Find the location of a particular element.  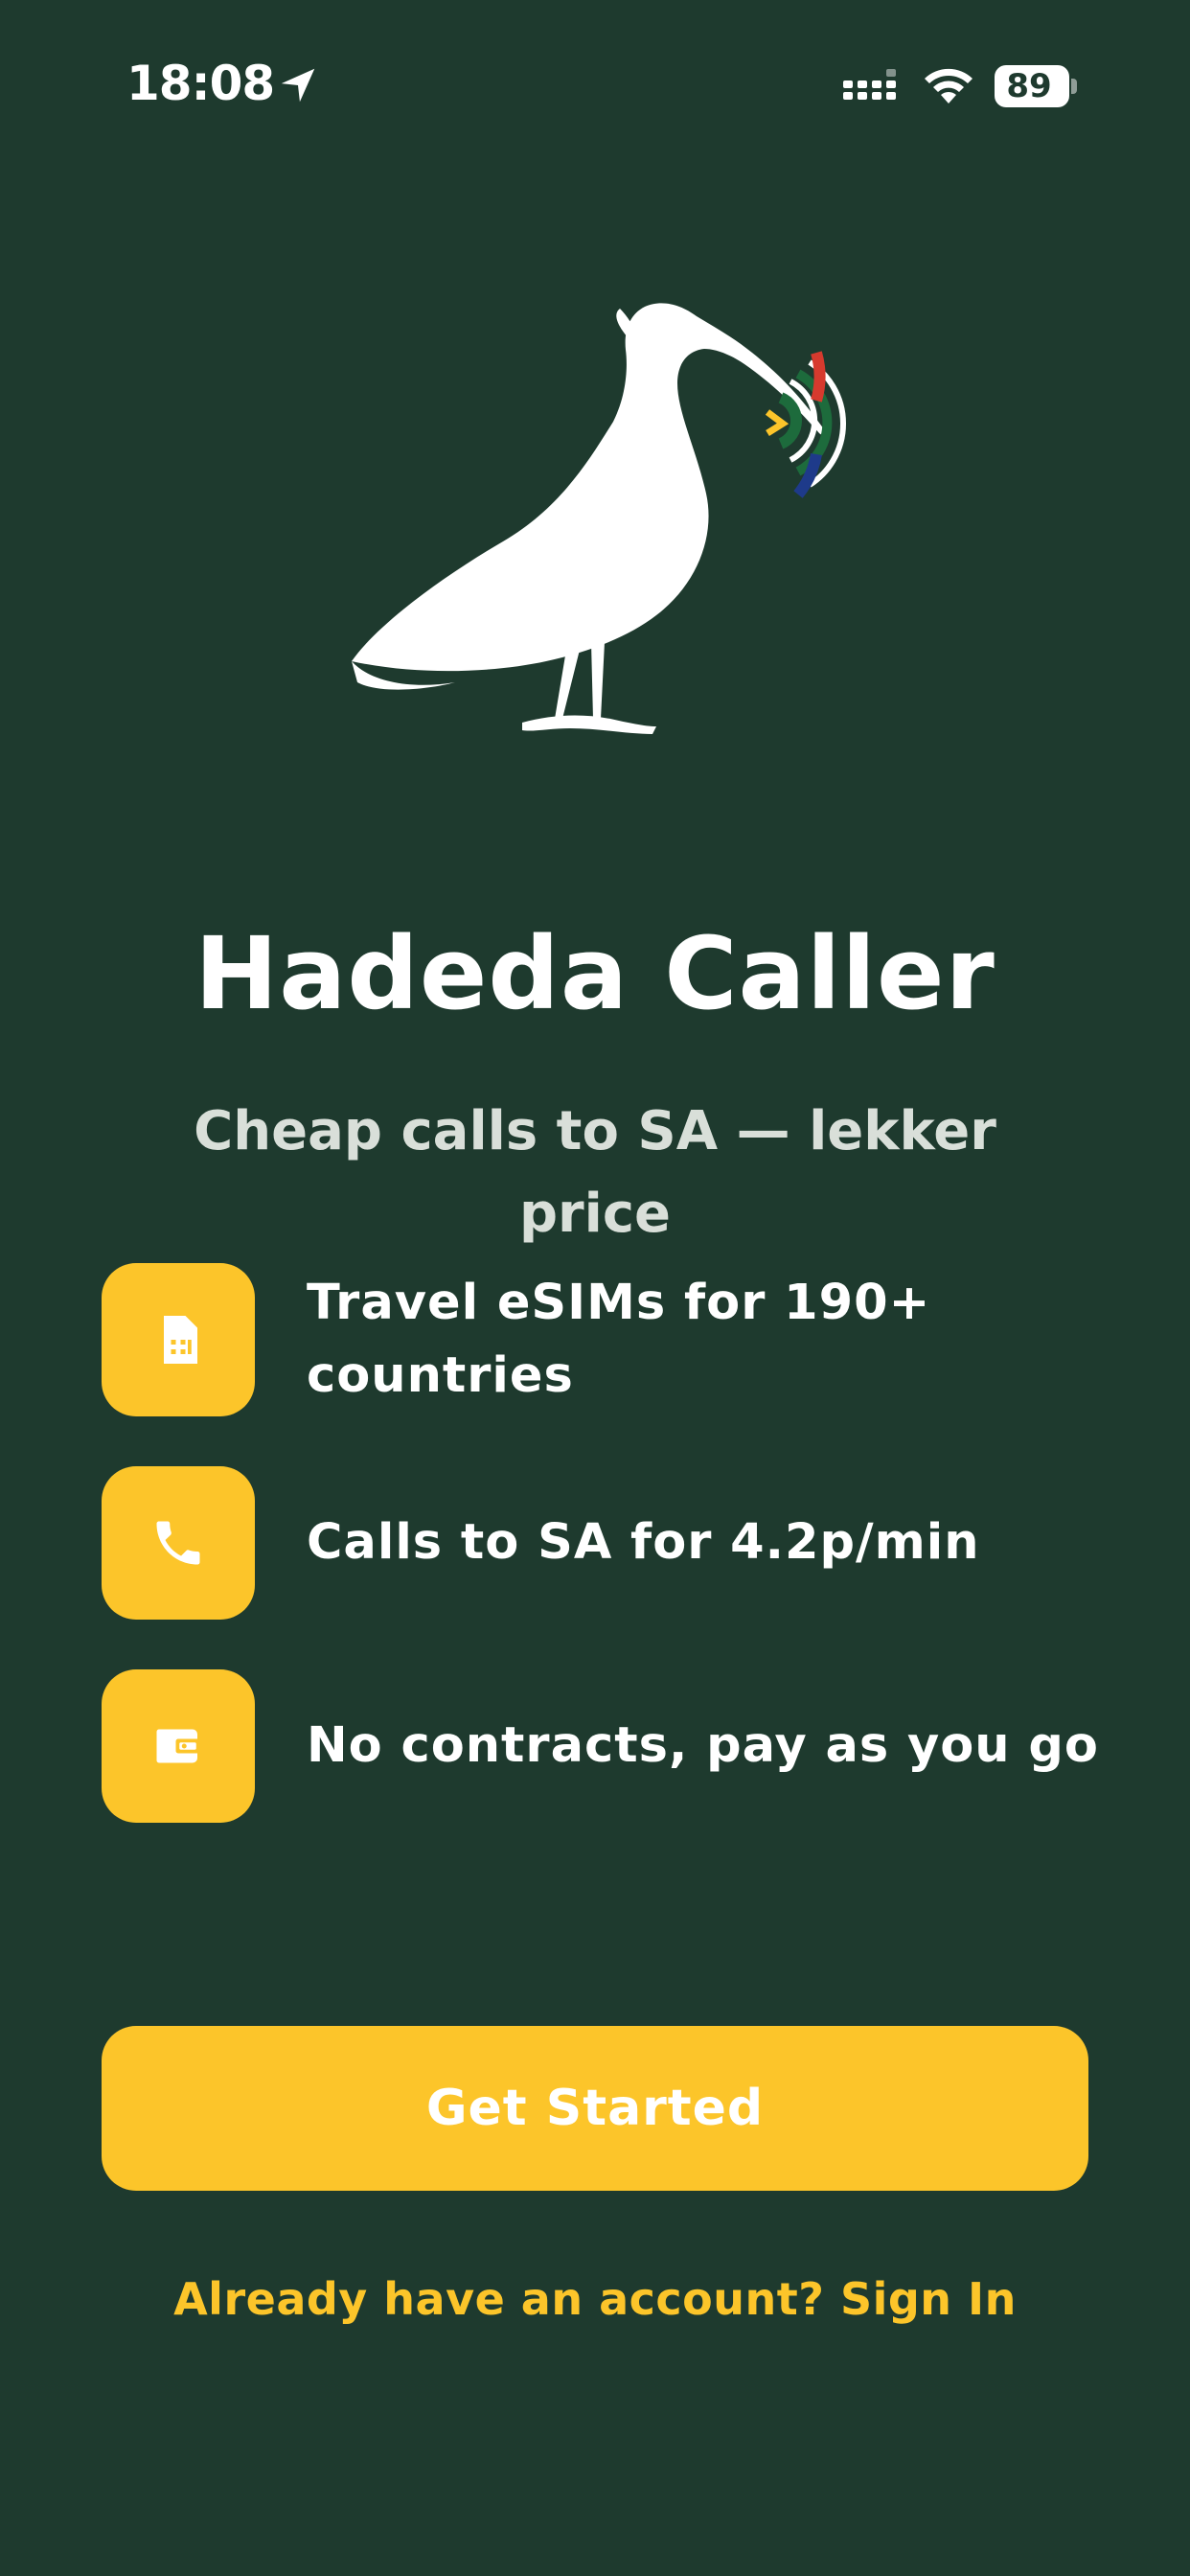

hadeda-ibis-logo is located at coordinates (599, 518).